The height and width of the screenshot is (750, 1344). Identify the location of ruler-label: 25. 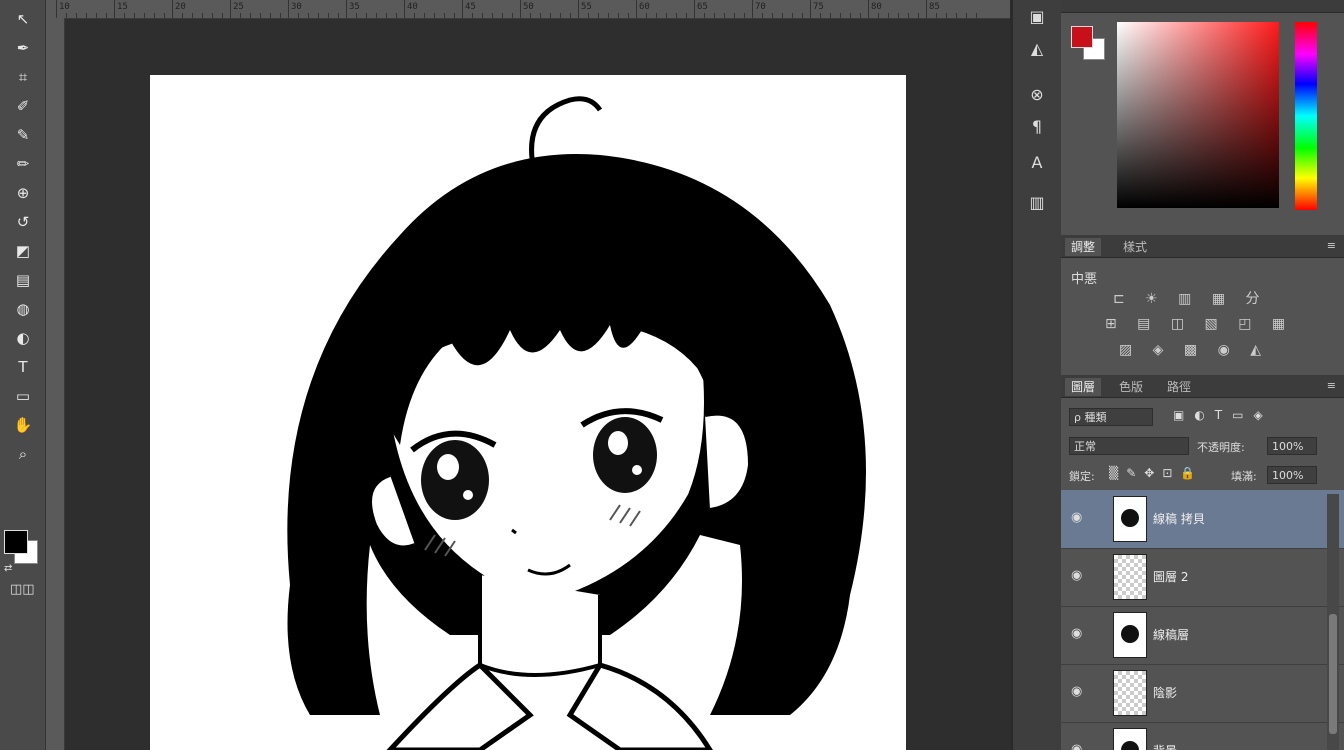
(238, 7).